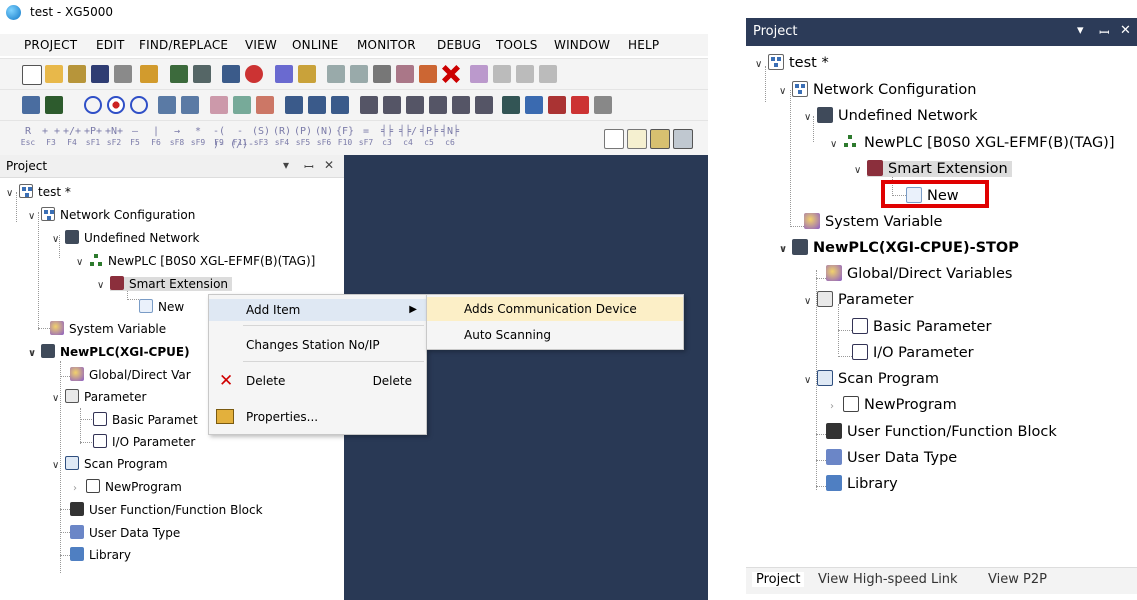 Image resolution: width=1137 pixels, height=600 pixels. I want to click on menu-monitor: MONITOR, so click(386, 45).